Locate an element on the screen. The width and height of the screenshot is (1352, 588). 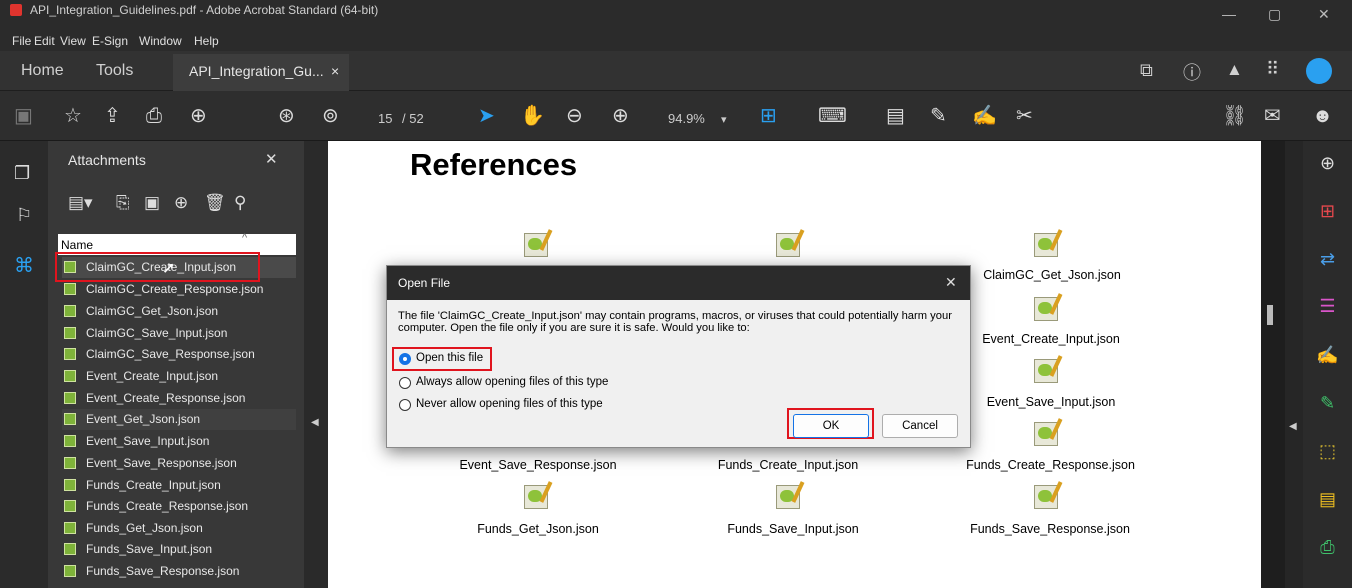
zoom-level: 94.9% is located at coordinates (686, 119).